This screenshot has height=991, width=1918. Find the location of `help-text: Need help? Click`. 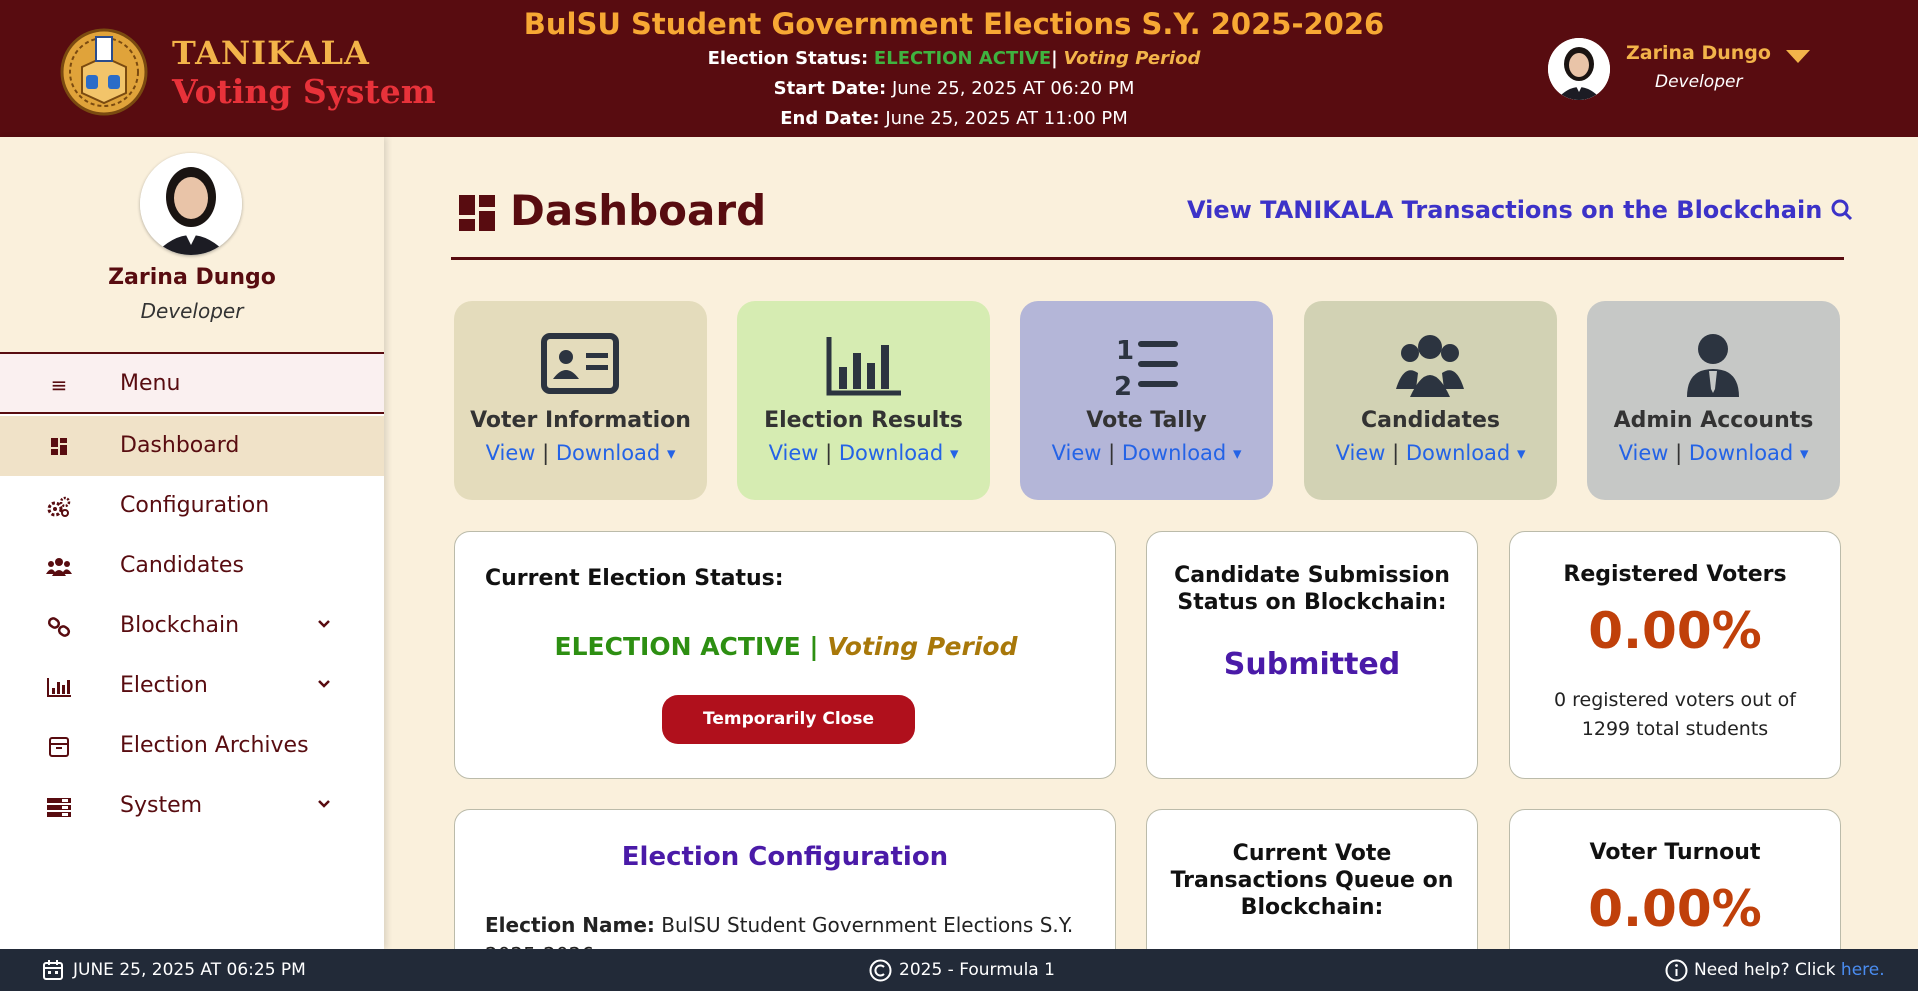

help-text: Need help? Click is located at coordinates (1765, 970).